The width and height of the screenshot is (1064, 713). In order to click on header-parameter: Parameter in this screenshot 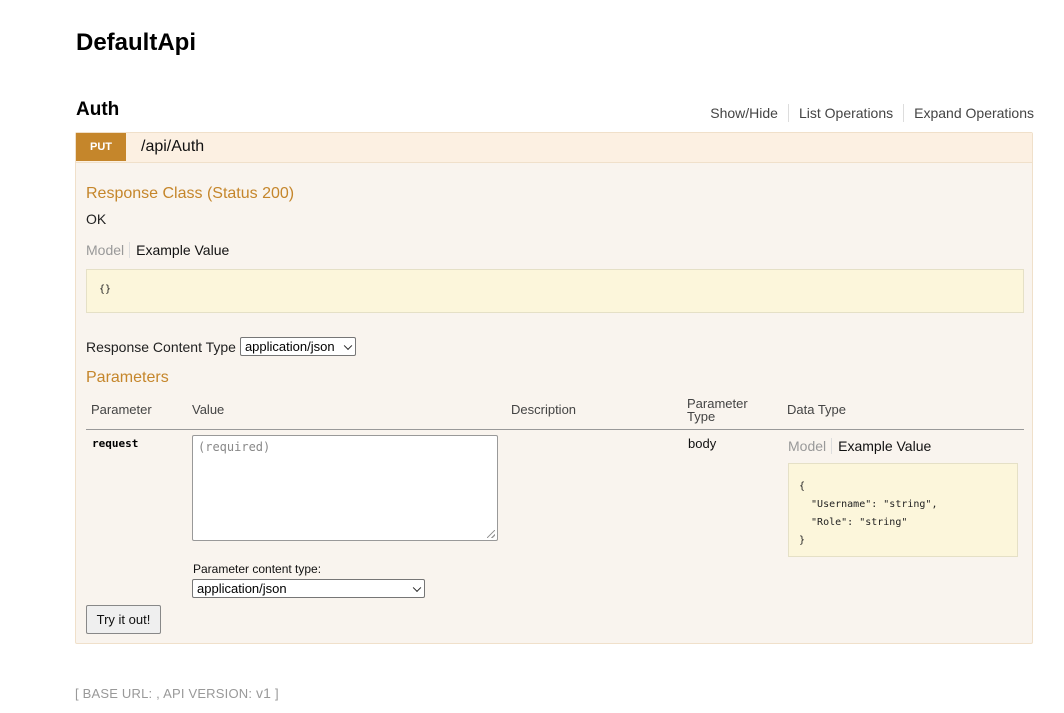, I will do `click(121, 409)`.